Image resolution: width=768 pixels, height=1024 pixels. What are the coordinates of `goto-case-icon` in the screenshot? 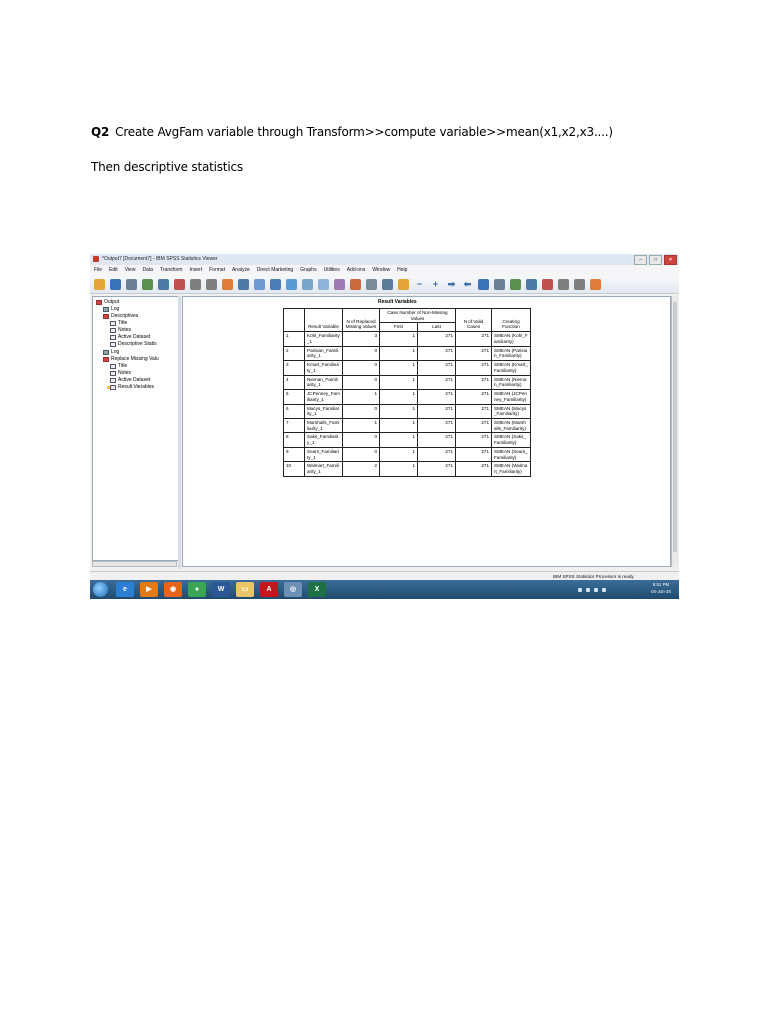 It's located at (227, 284).